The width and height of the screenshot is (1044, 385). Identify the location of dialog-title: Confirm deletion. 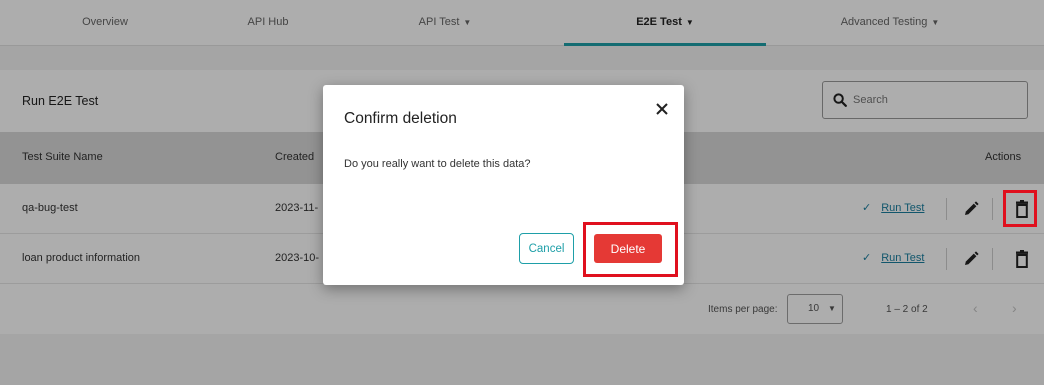
(400, 118).